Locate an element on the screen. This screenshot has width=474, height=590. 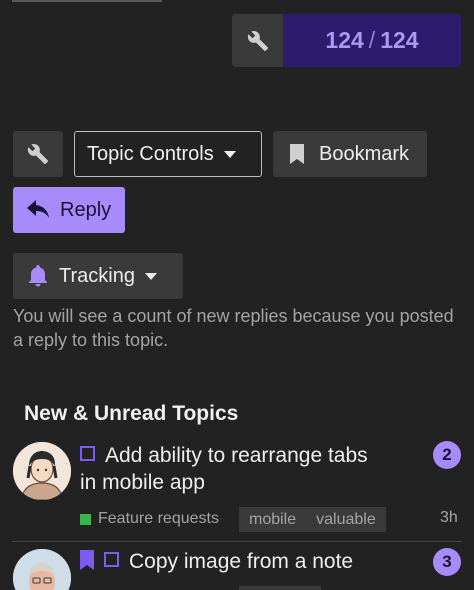
bell-icon is located at coordinates (38, 276).